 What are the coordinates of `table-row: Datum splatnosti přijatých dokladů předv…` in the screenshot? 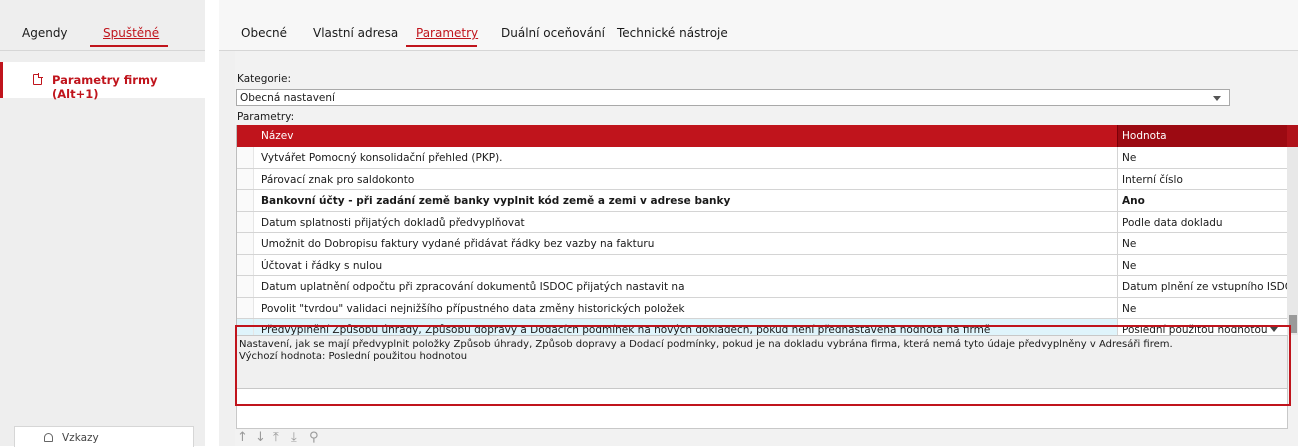 It's located at (762, 222).